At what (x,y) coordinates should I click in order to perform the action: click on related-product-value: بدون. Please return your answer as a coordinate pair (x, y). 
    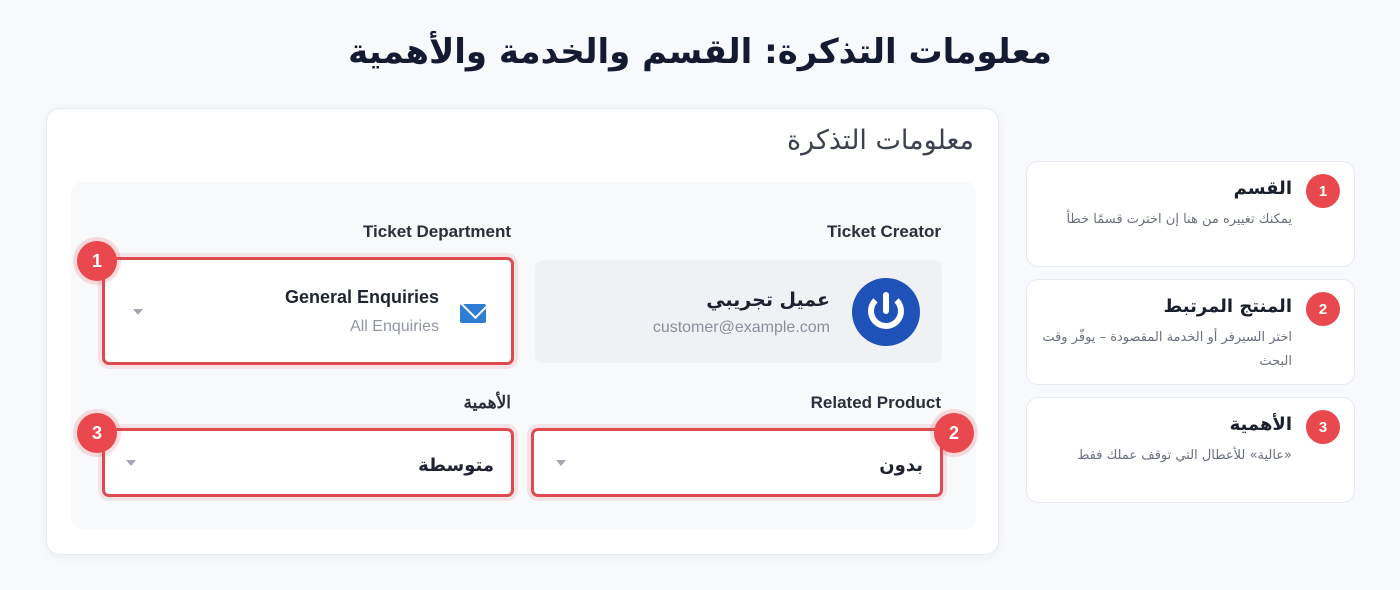
    Looking at the image, I should click on (901, 465).